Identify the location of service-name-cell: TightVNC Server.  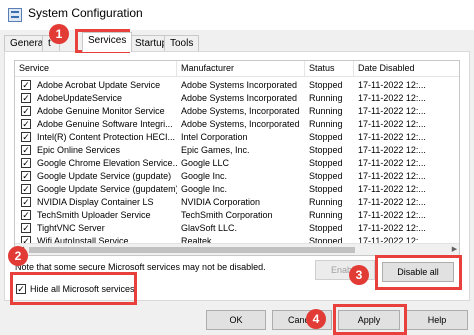
(71, 228).